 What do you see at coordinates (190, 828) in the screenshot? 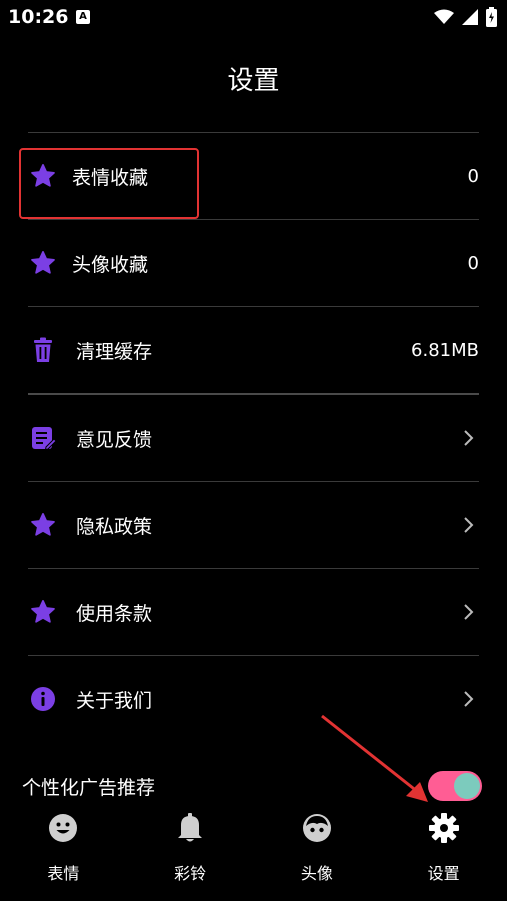
I see `bell-icon` at bounding box center [190, 828].